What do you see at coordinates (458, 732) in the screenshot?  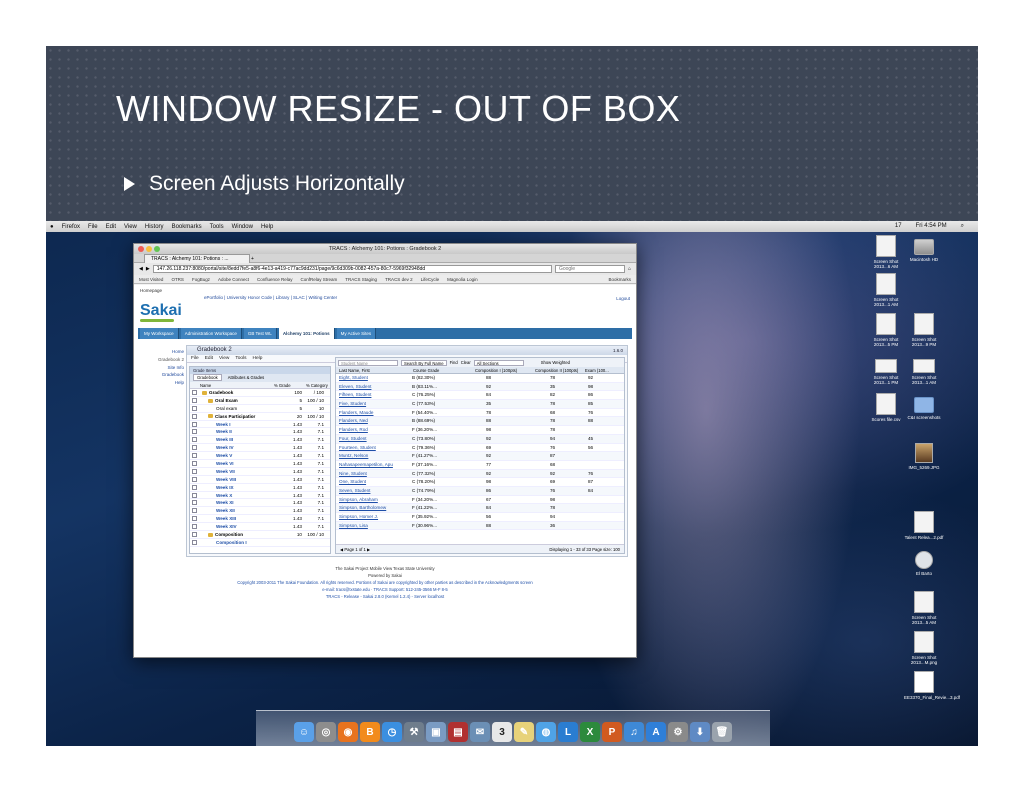 I see `photo-booth-icon: ▤` at bounding box center [458, 732].